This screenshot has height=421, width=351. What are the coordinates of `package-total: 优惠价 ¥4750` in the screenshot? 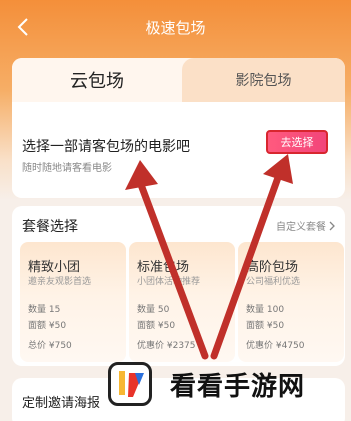 It's located at (275, 346).